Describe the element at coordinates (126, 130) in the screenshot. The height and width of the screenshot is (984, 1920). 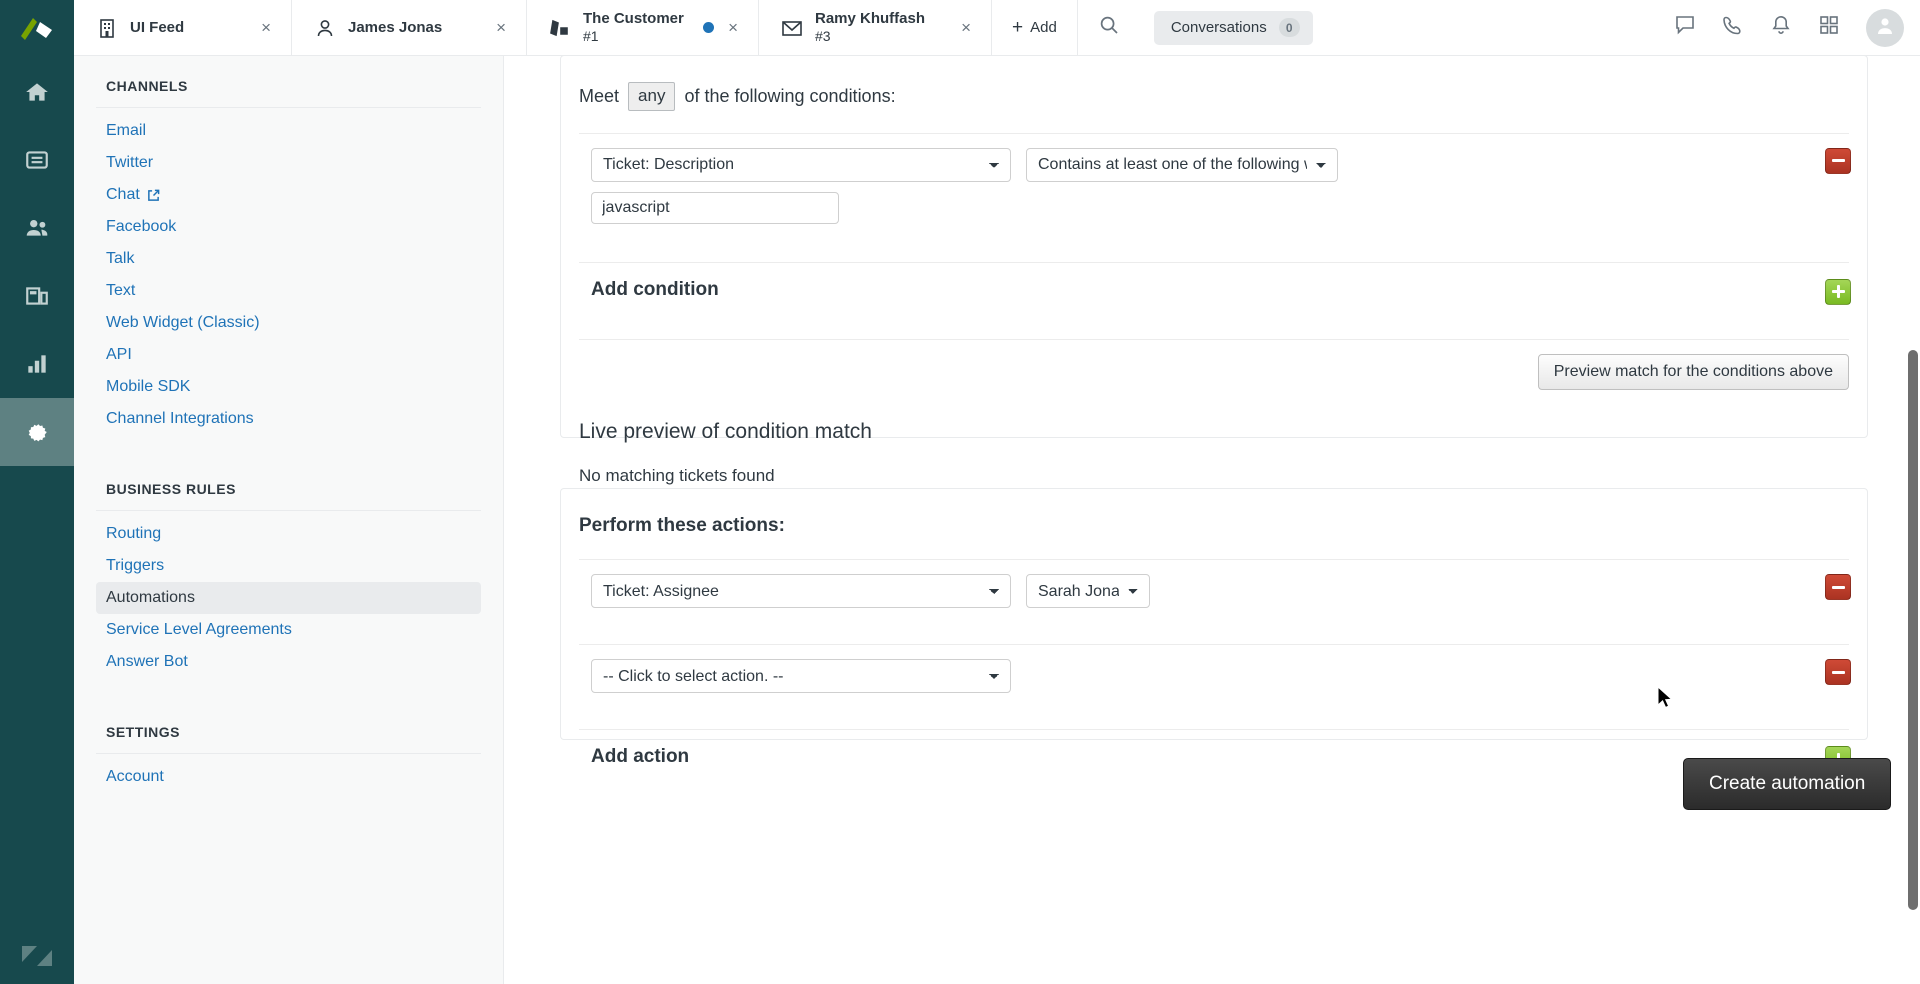
I see `nav-item-label: Email` at that location.